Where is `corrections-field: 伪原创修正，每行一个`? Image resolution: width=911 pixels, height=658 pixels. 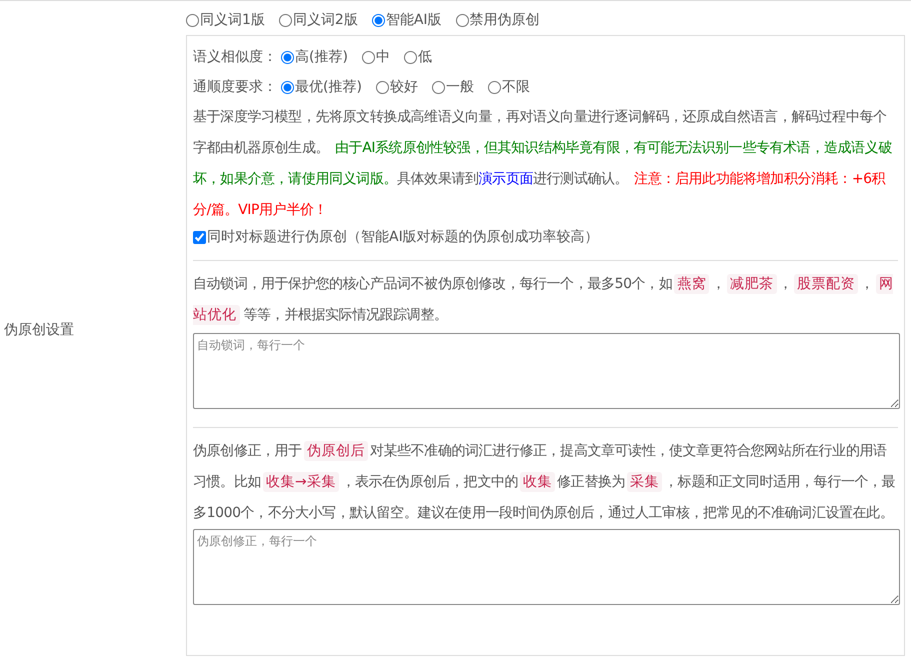 corrections-field: 伪原创修正，每行一个 is located at coordinates (546, 567).